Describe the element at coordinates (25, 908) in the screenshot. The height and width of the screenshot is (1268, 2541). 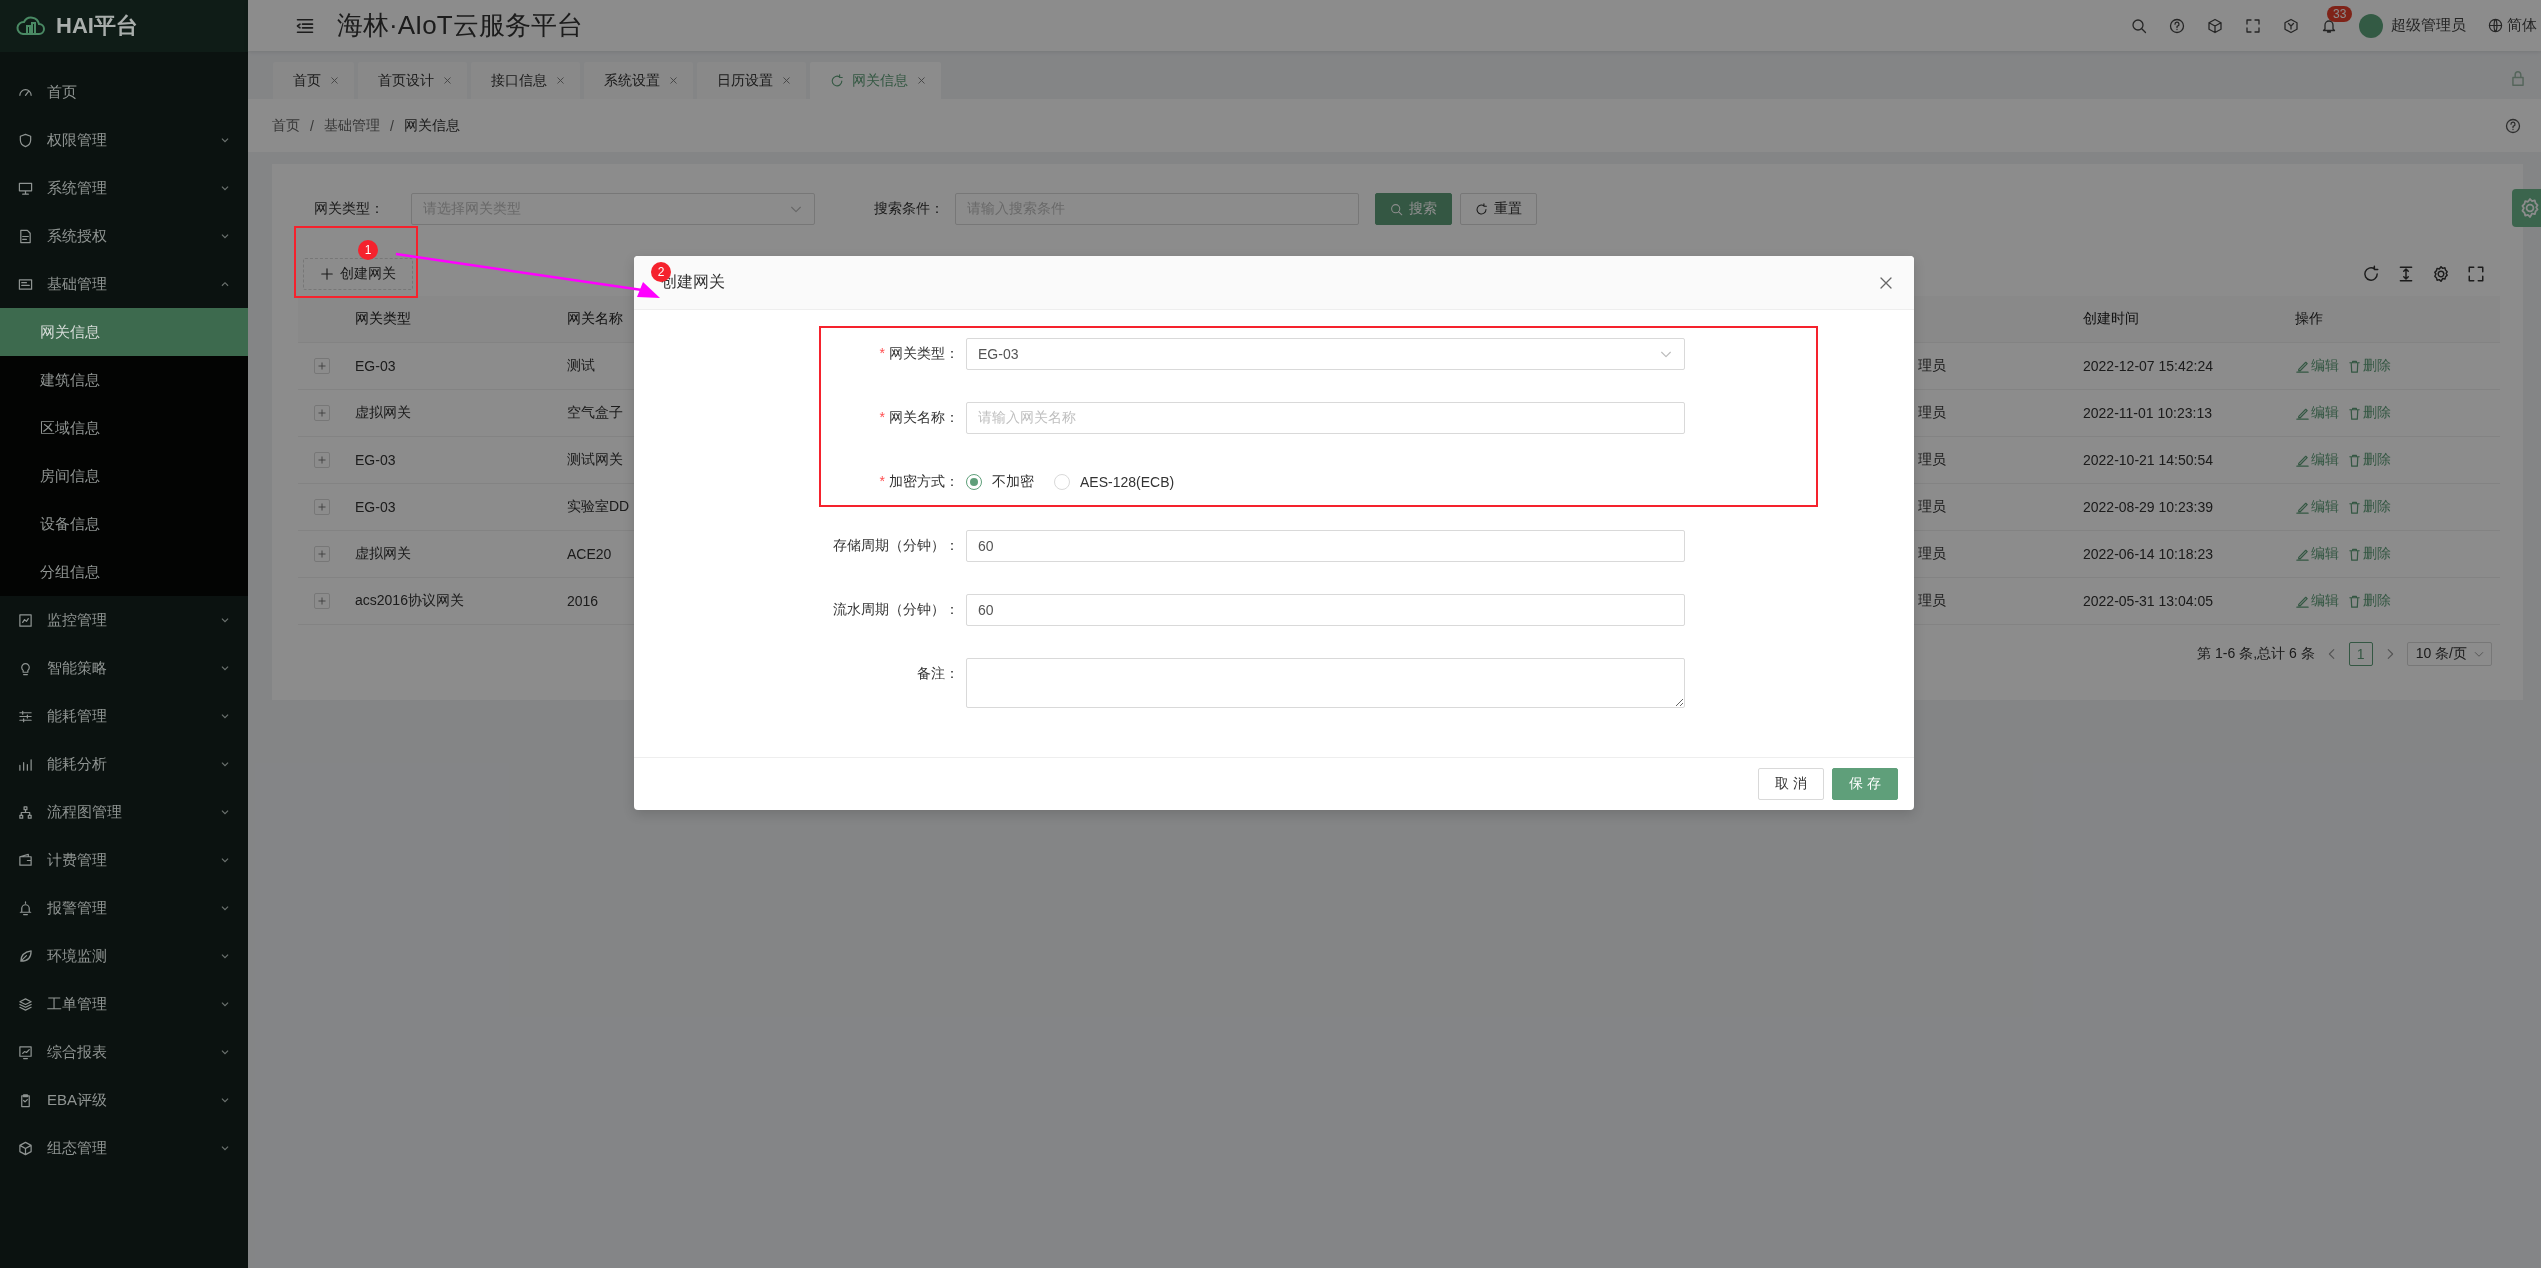
I see `alarm-icon` at that location.